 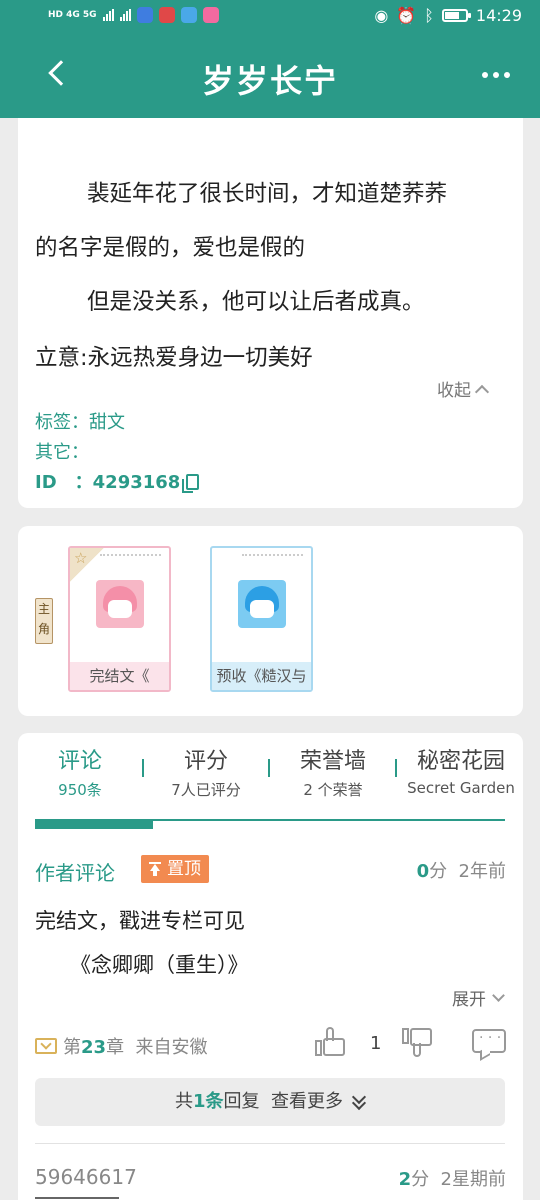 I want to click on clock: 14:29, so click(x=498, y=15).